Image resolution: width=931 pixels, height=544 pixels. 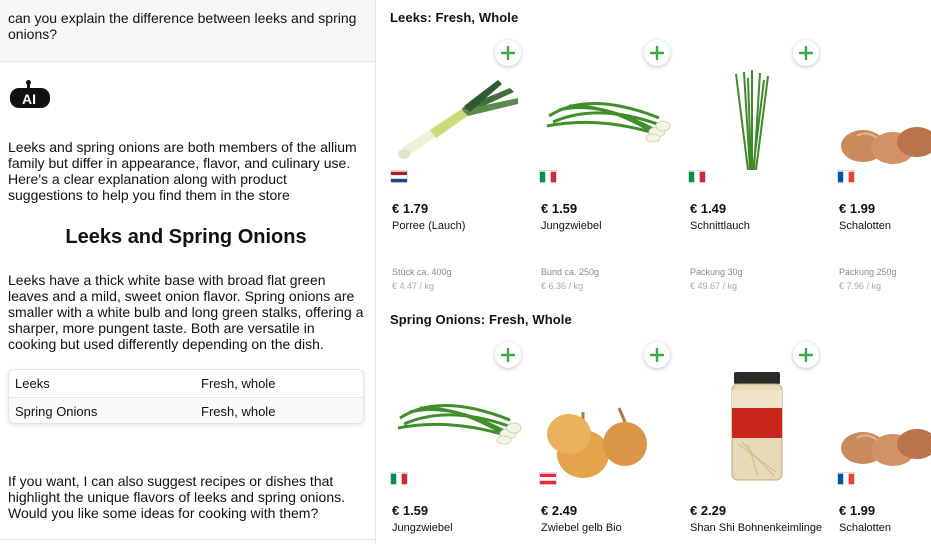 I want to click on product-unit: Stück ca. 400g, so click(x=422, y=272).